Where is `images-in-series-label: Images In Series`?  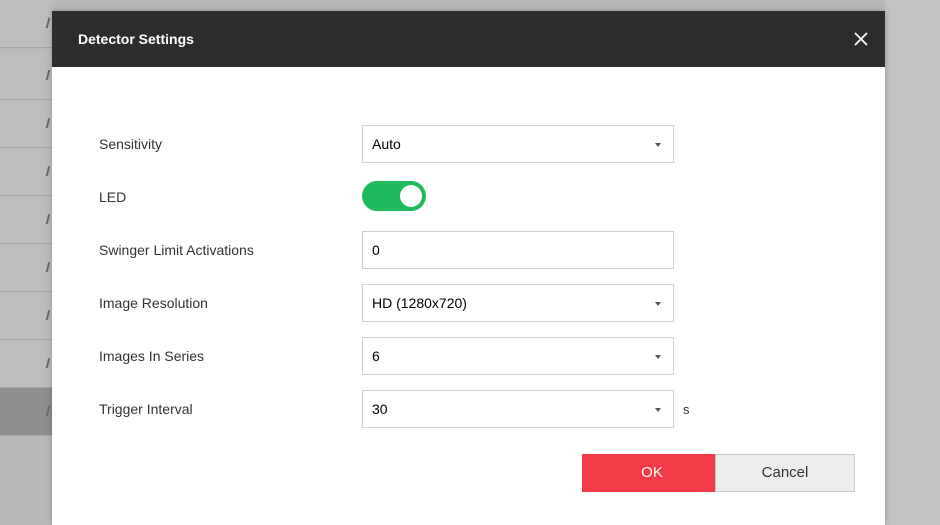
images-in-series-label: Images In Series is located at coordinates (152, 356).